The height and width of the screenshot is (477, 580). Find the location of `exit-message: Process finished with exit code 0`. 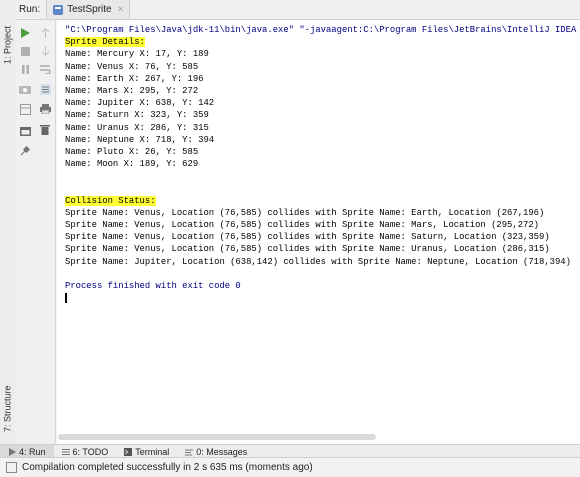

exit-message: Process finished with exit code 0 is located at coordinates (153, 285).